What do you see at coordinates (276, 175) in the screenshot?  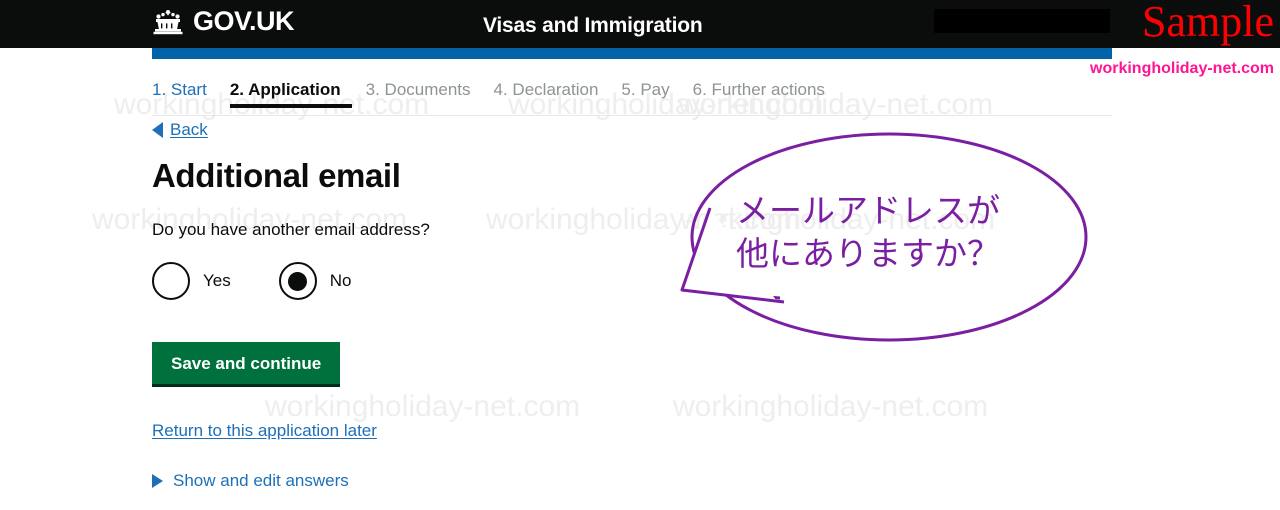 I see `page-title: Additional email` at bounding box center [276, 175].